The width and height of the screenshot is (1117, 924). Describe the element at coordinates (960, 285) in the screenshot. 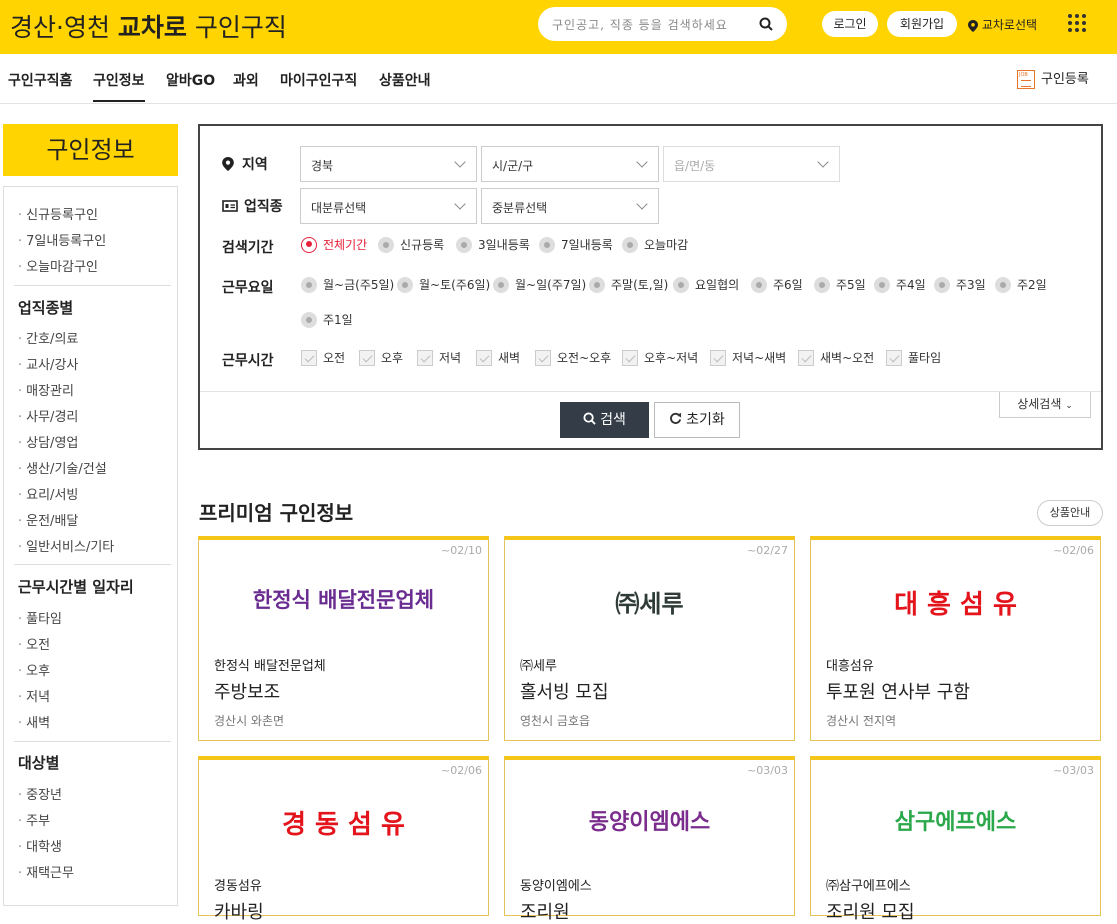

I see `days-radio: 주3일` at that location.